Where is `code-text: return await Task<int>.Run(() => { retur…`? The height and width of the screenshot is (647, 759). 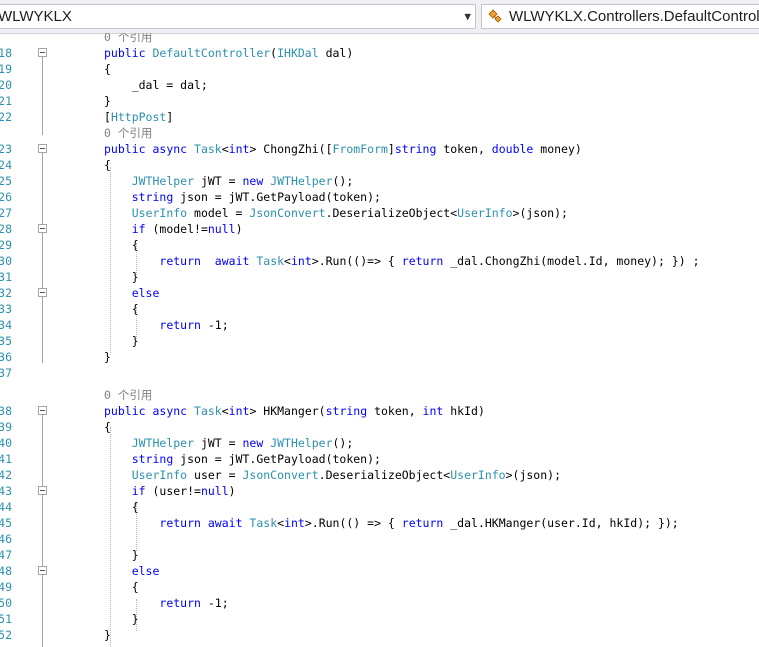 code-text: return await Task<int>.Run(() => { retur… is located at coordinates (391, 523).